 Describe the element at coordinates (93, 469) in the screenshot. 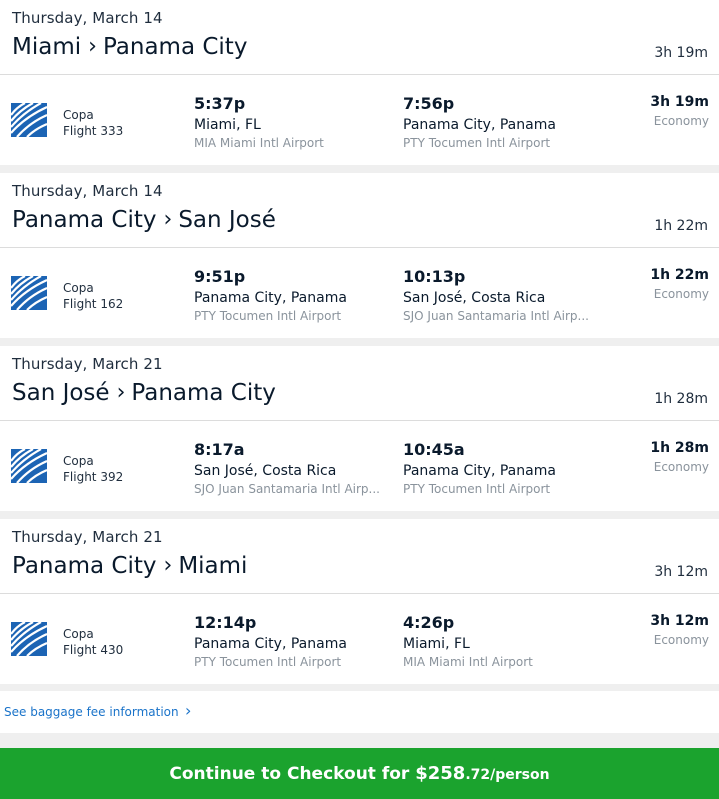

I see `airline-info: Copa Flight 392` at that location.